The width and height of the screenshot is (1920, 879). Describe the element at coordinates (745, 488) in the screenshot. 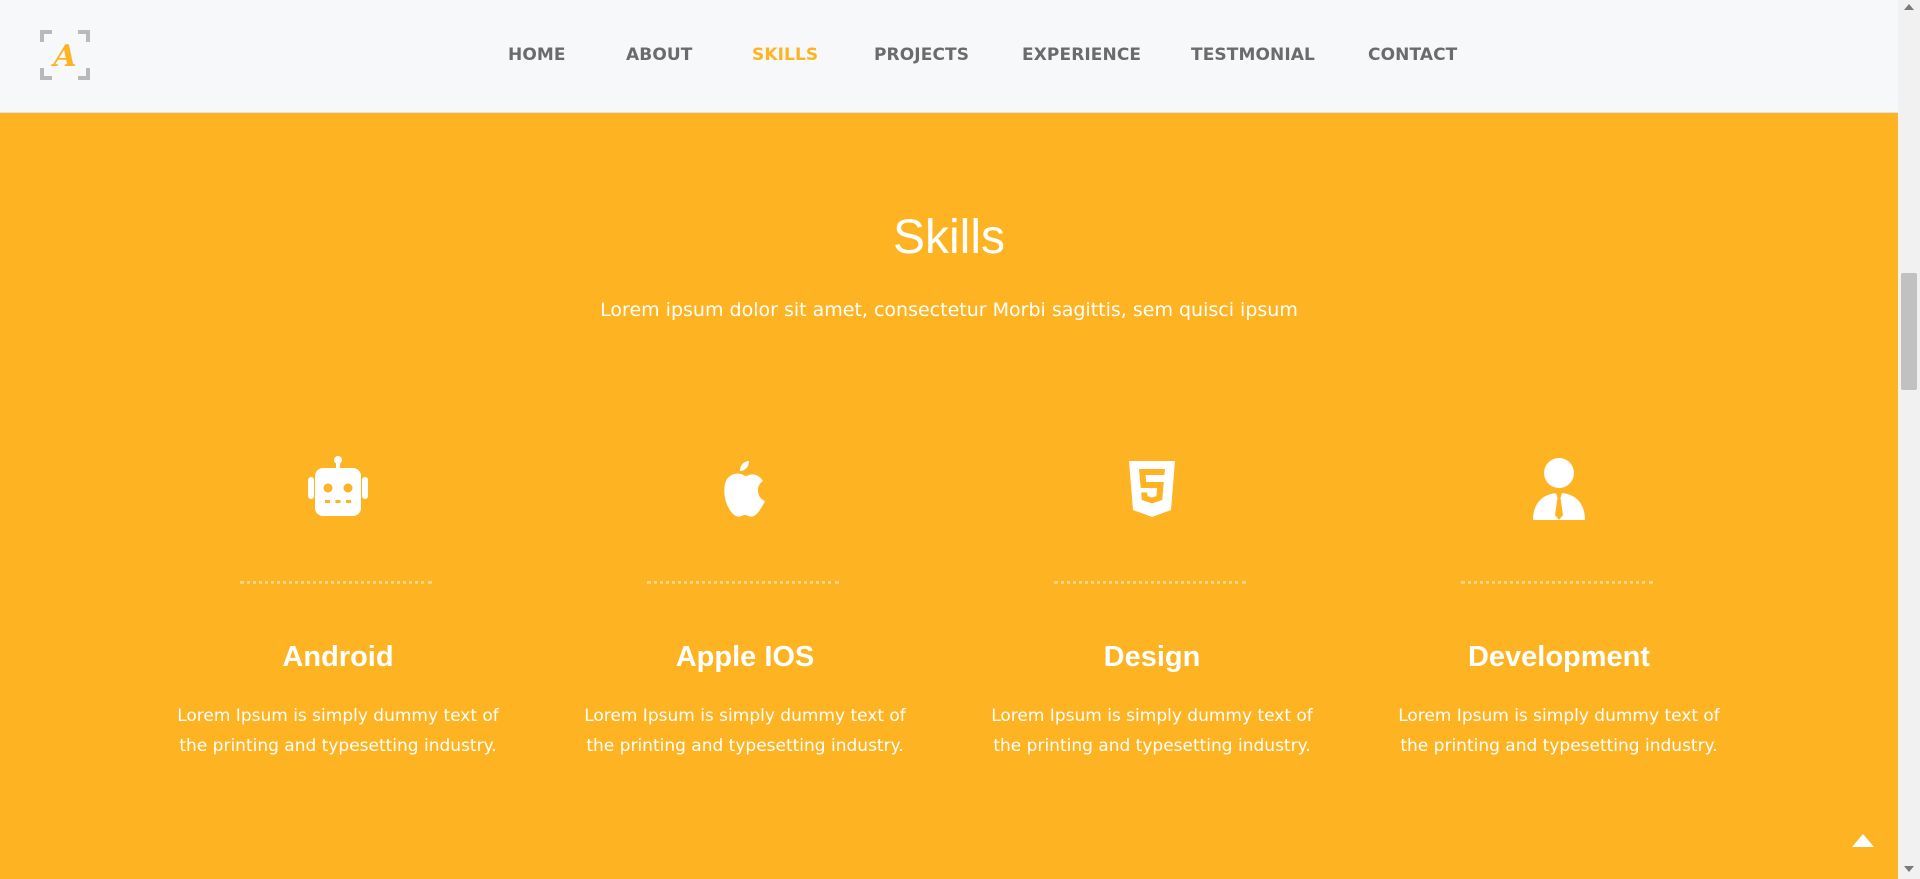

I see `apple-icon` at that location.